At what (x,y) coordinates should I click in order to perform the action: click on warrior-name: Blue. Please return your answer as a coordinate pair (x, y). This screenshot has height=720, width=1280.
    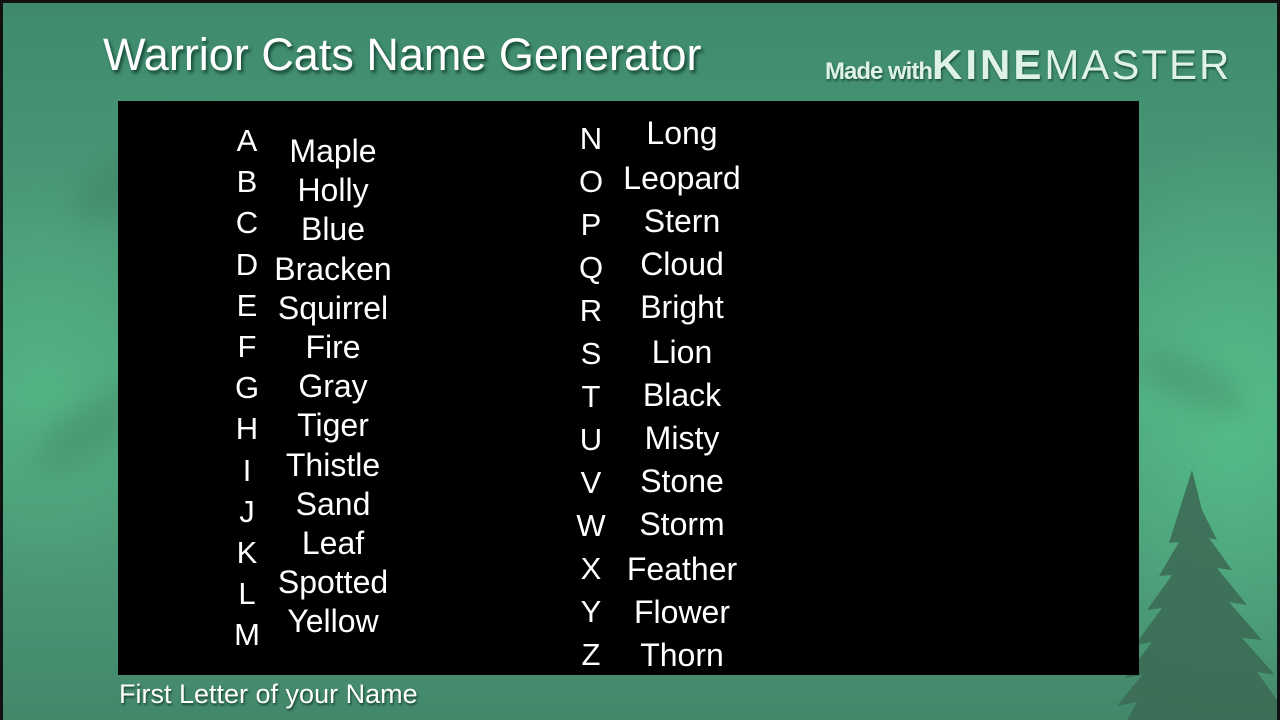
    Looking at the image, I should click on (333, 229).